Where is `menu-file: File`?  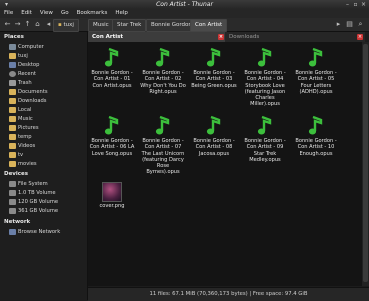
menu-file: File is located at coordinates (8, 13).